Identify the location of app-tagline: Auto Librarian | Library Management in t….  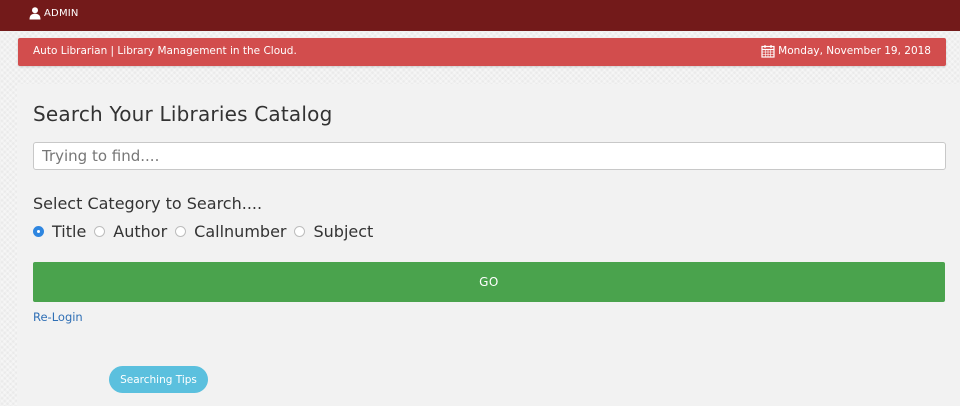
(165, 51).